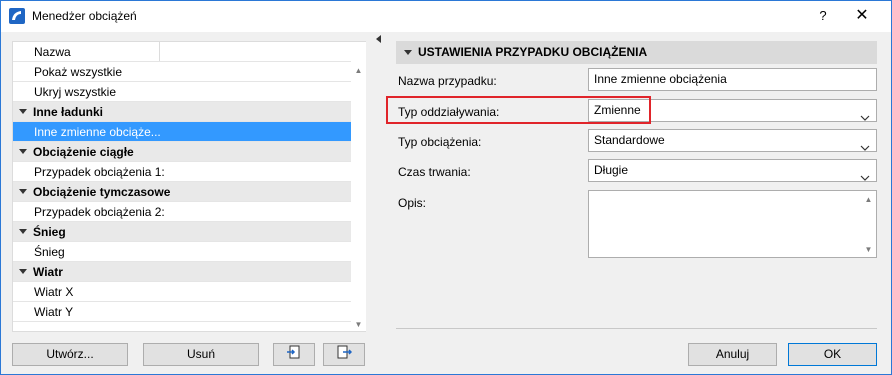 Image resolution: width=892 pixels, height=375 pixels. Describe the element at coordinates (182, 192) in the screenshot. I see `list-group-header: Obciążenie tymczasowe` at that location.